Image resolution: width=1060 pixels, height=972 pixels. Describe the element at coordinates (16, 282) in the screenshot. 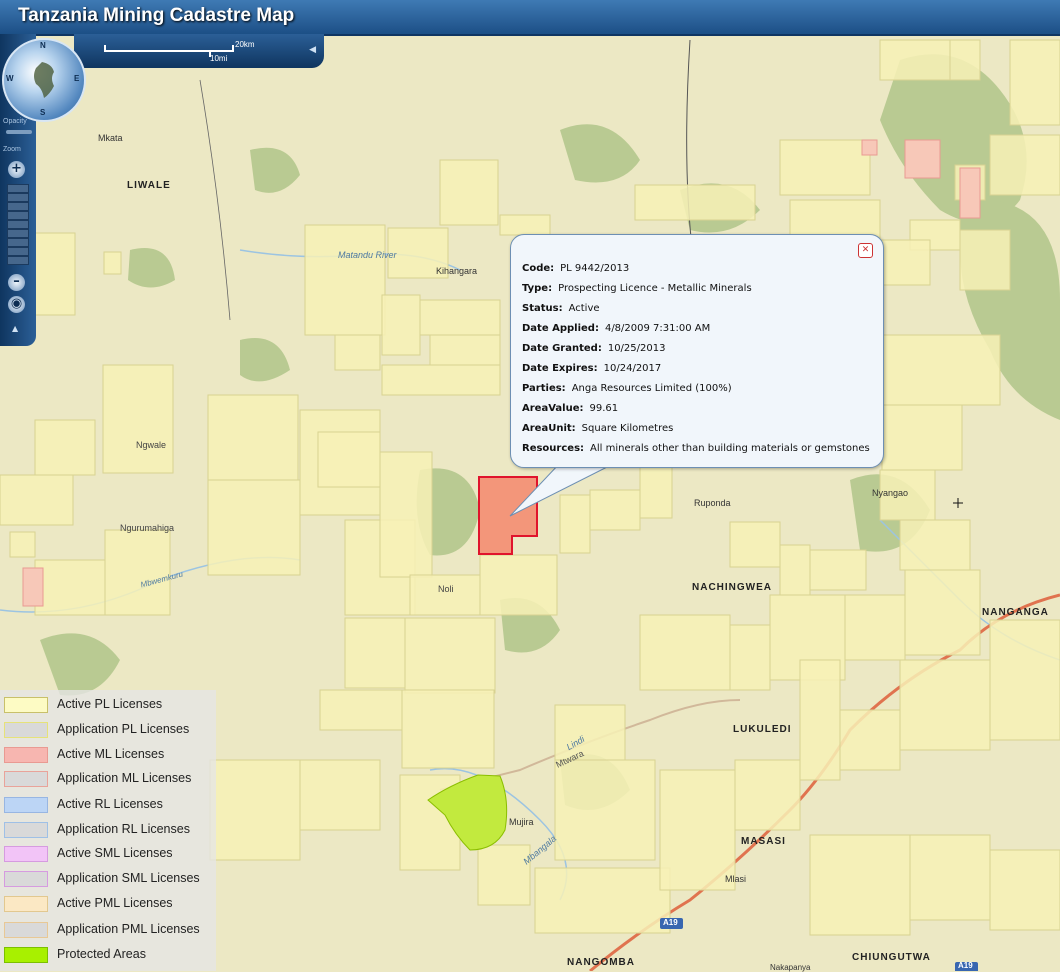

I see `zoom-out-button: –` at that location.